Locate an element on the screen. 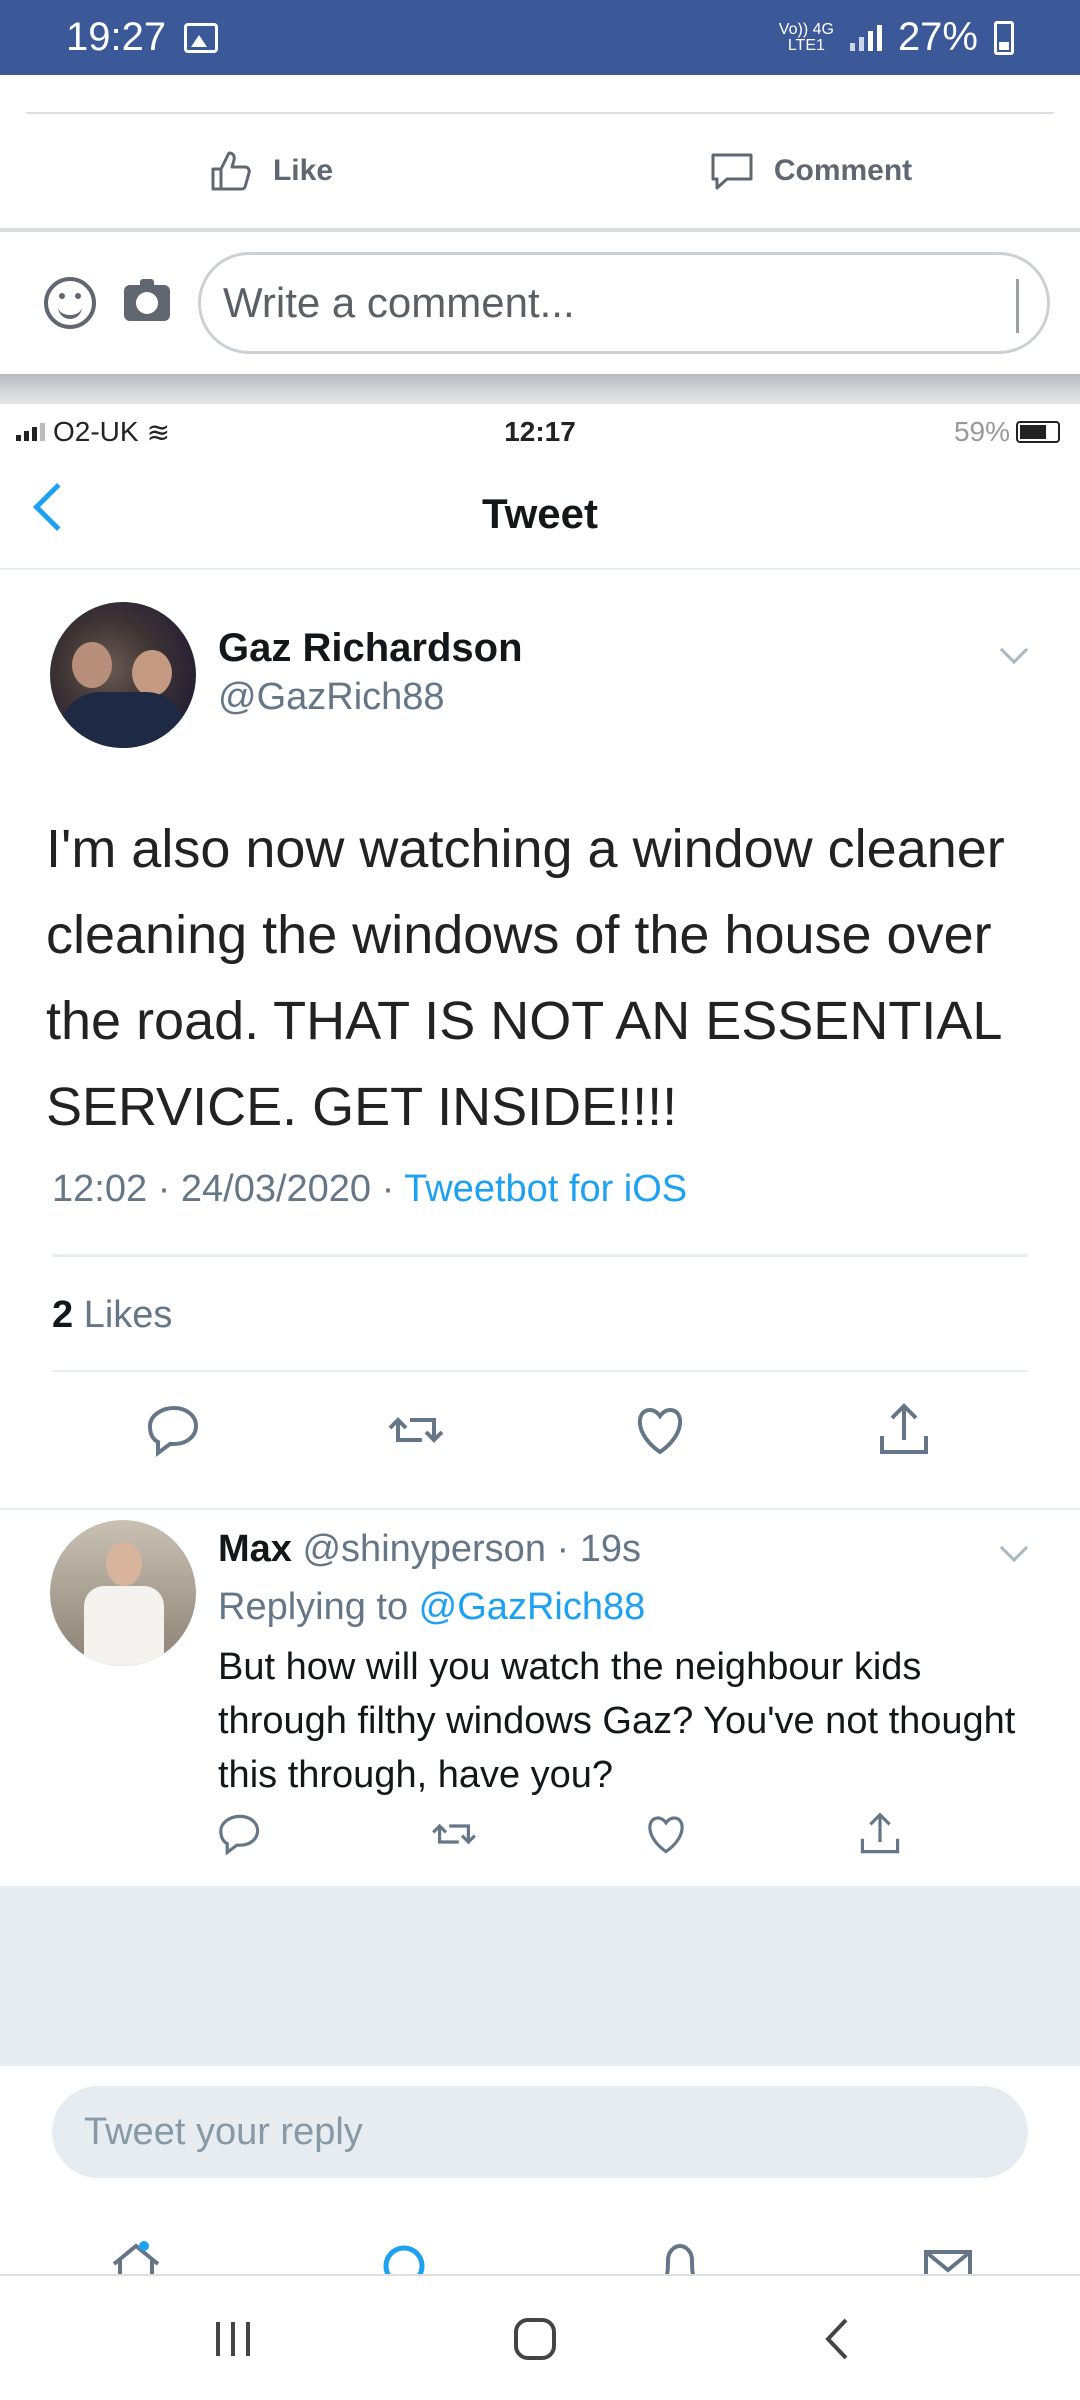 This screenshot has height=2400, width=1080. ios-status-bar: O2-UK ≋ 12:17 59% is located at coordinates (540, 432).